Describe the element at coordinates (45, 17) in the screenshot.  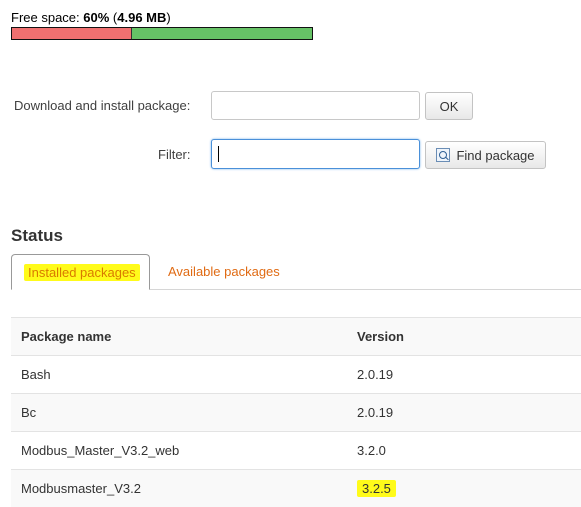
I see `free-space-label: Free space:` at that location.